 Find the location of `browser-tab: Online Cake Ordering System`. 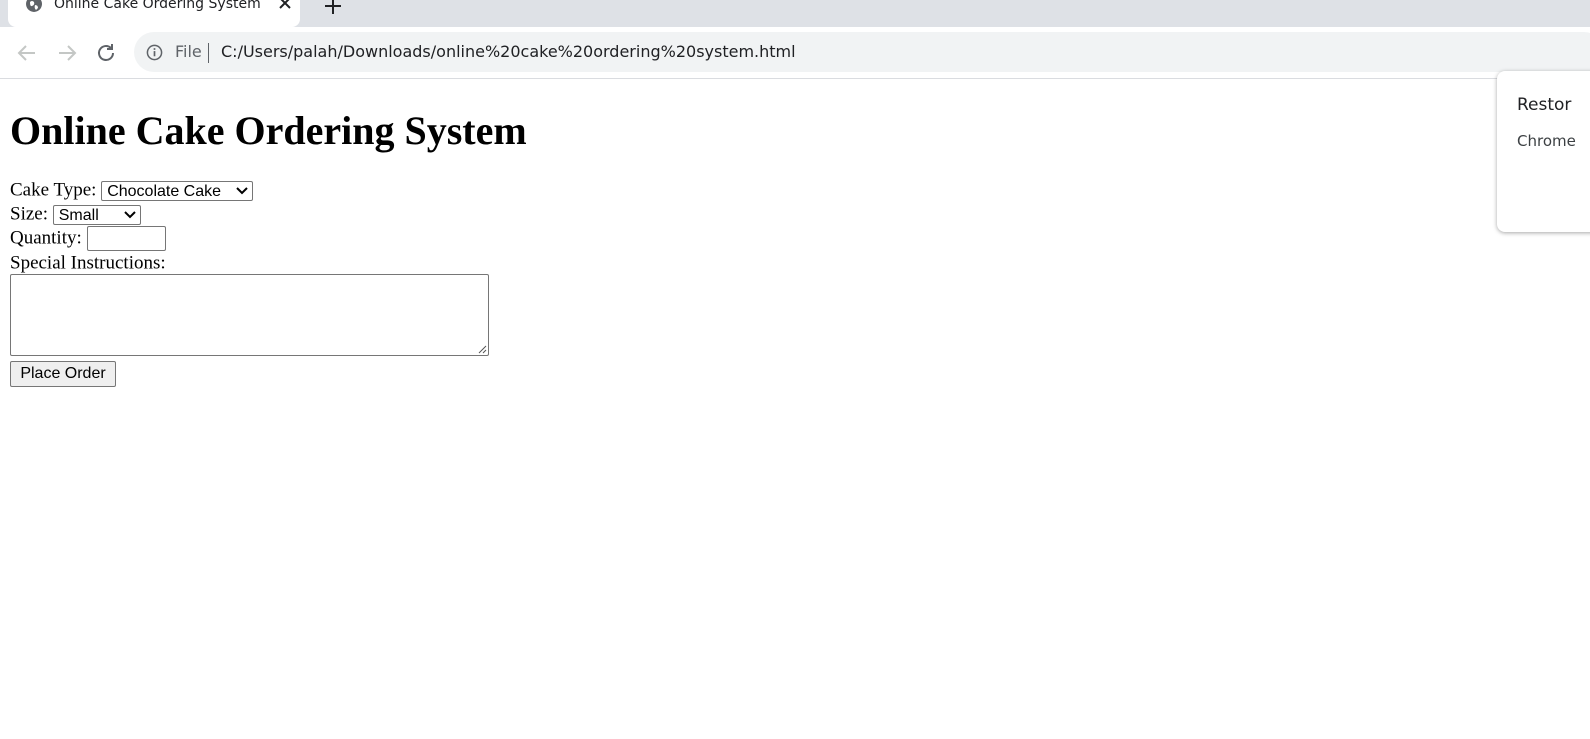

browser-tab: Online Cake Ordering System is located at coordinates (154, 13).